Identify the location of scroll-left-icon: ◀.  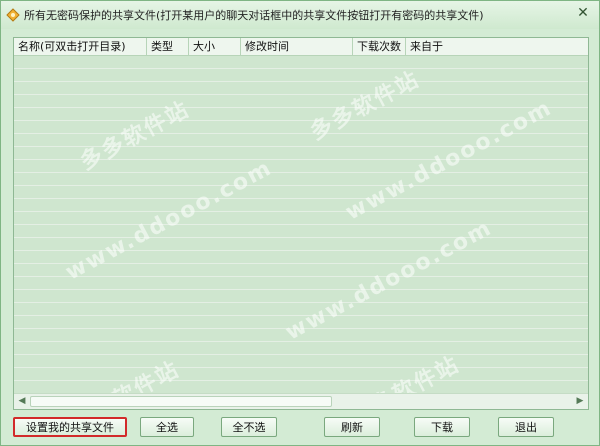
(22, 401).